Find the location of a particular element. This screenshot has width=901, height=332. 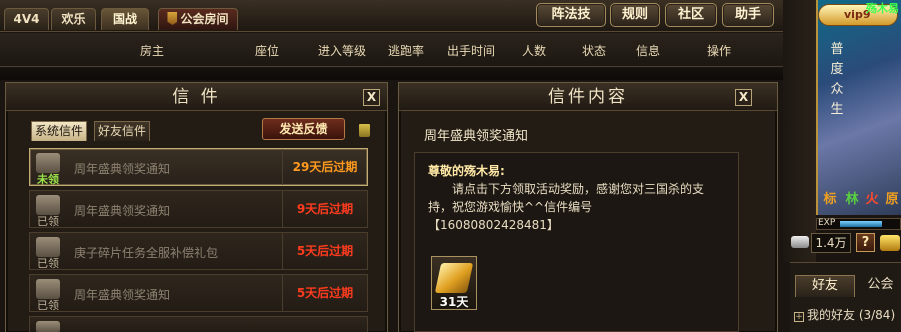

rules-button: 规则 is located at coordinates (635, 15).